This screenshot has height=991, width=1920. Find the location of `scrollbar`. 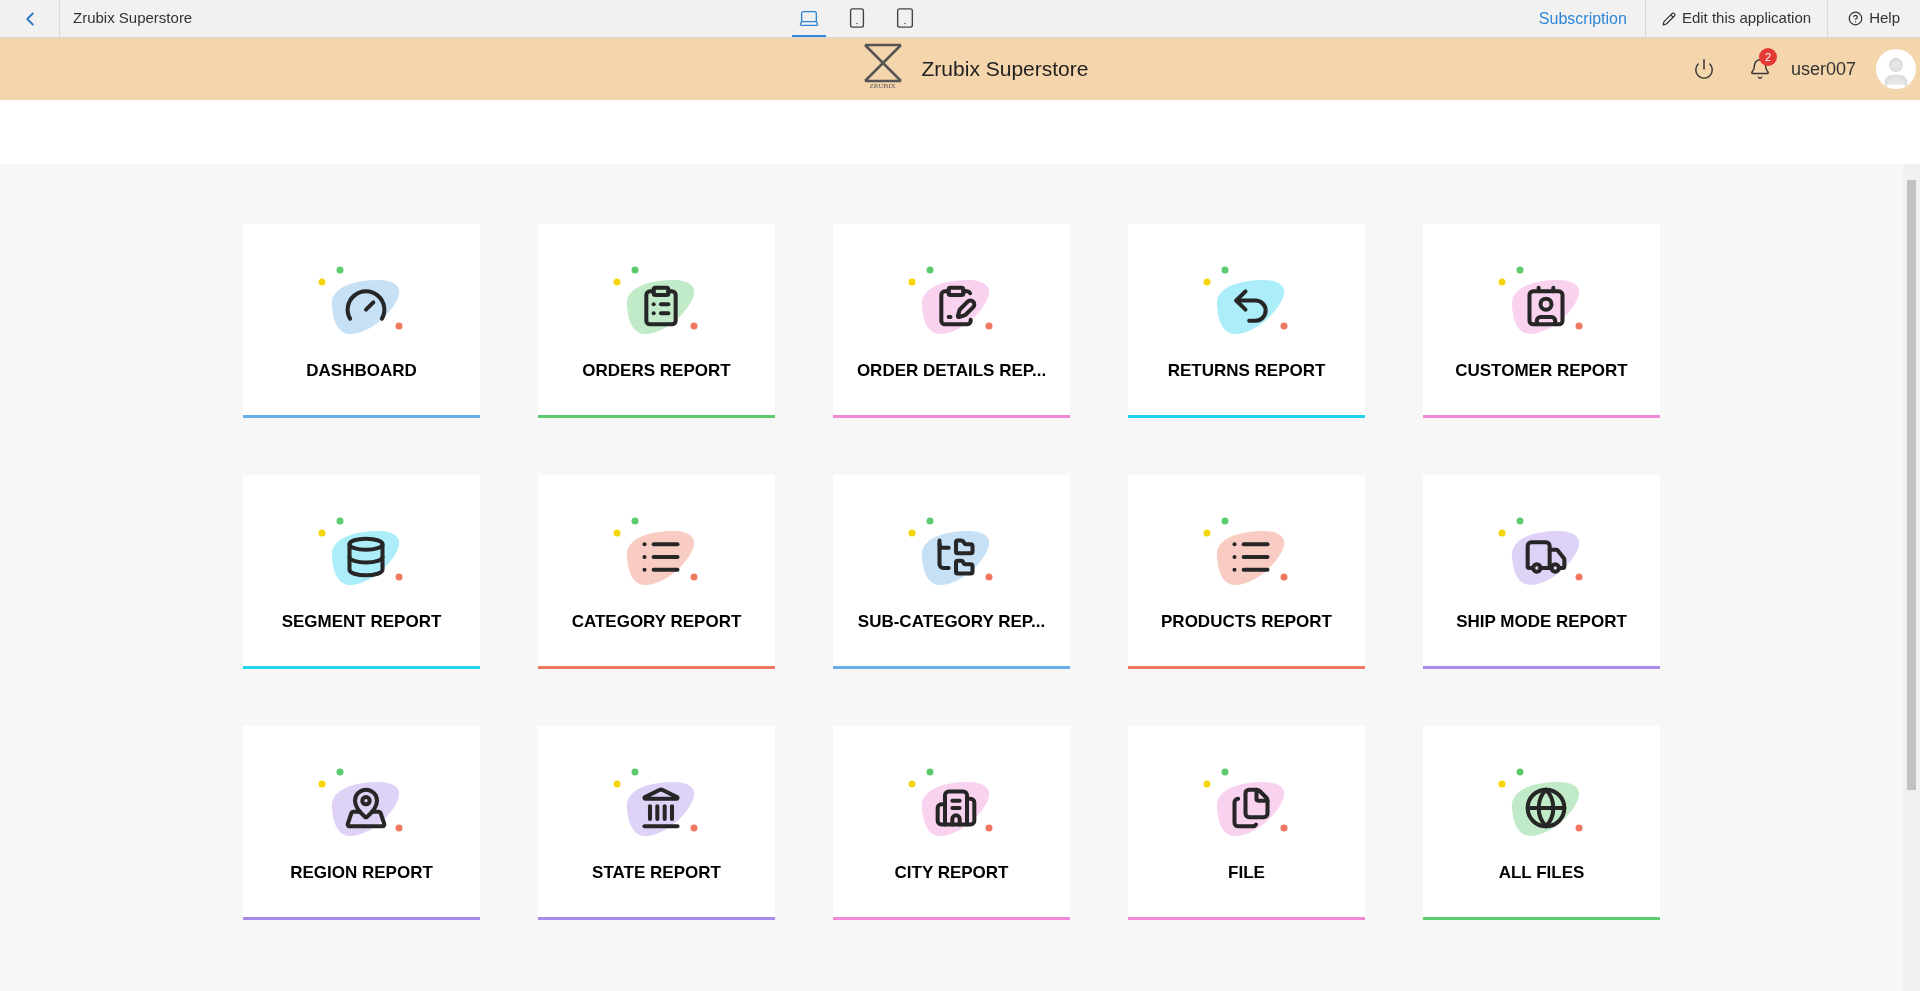

scrollbar is located at coordinates (1911, 577).